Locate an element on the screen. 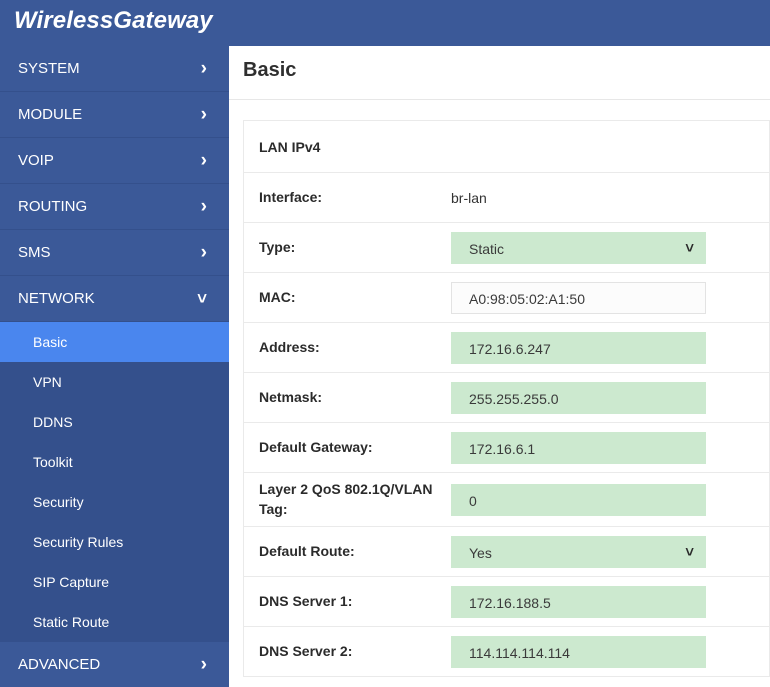 The height and width of the screenshot is (687, 770). vlan-tag-label: Layer 2 QoS 802.1Q/VLAN Tag: is located at coordinates (346, 499).